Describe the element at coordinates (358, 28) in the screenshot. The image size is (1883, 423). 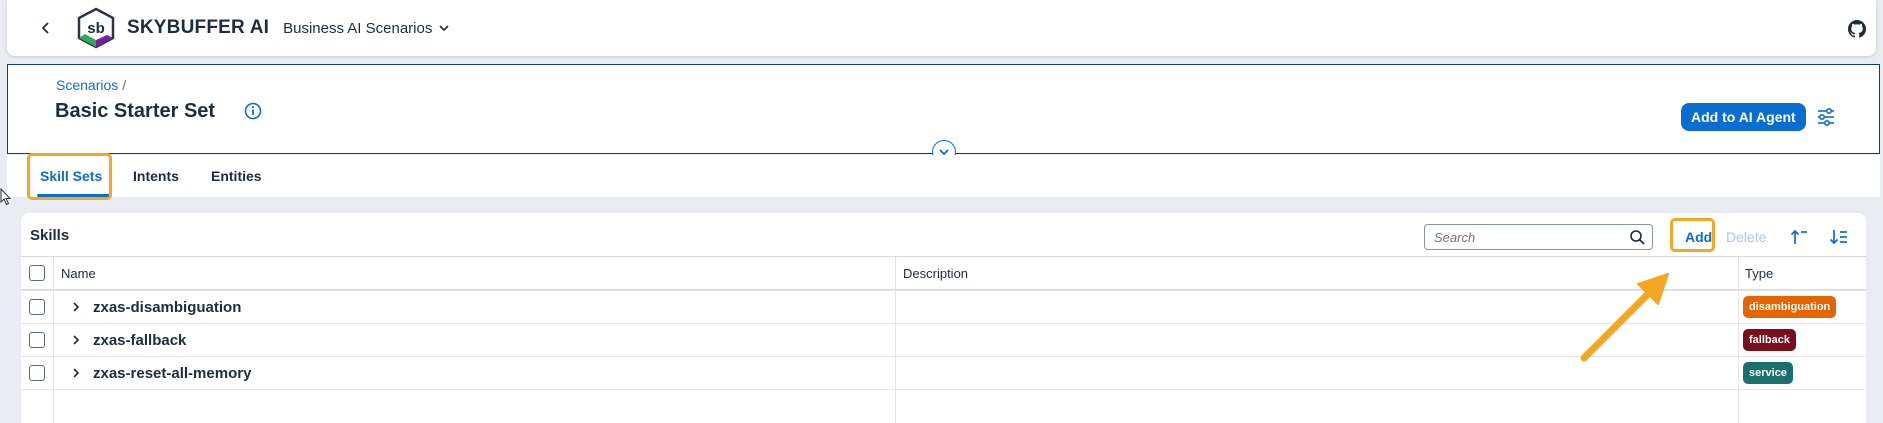
I see `product-label: Business AI Scenarios` at that location.